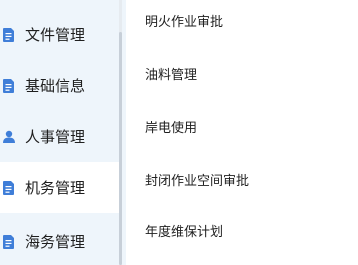 This screenshot has height=265, width=358. Describe the element at coordinates (120, 148) in the screenshot. I see `scrollbar-thumb` at that location.